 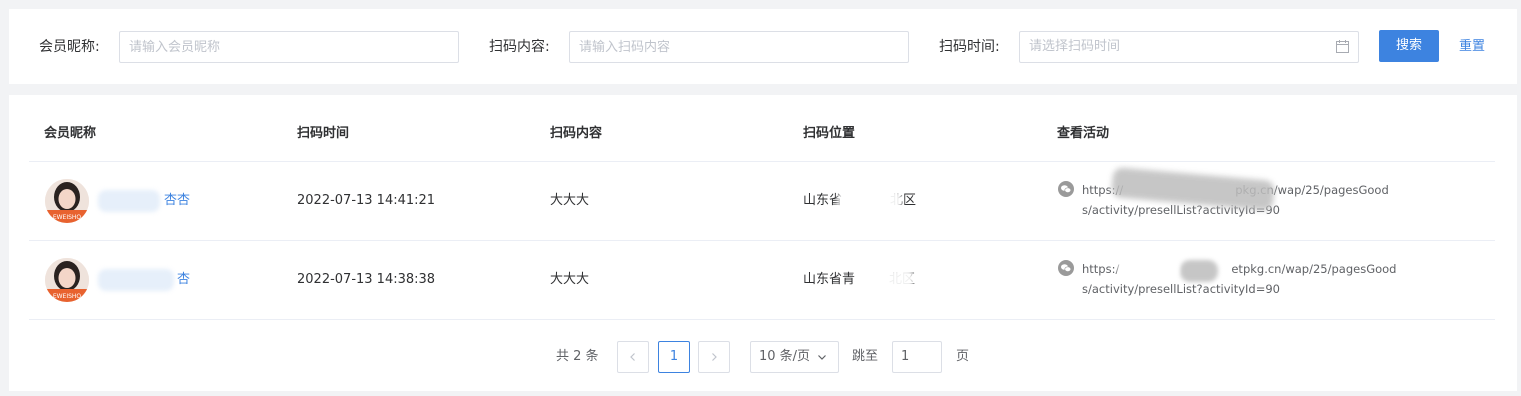 What do you see at coordinates (674, 357) in the screenshot?
I see `page-number-button: 1` at bounding box center [674, 357].